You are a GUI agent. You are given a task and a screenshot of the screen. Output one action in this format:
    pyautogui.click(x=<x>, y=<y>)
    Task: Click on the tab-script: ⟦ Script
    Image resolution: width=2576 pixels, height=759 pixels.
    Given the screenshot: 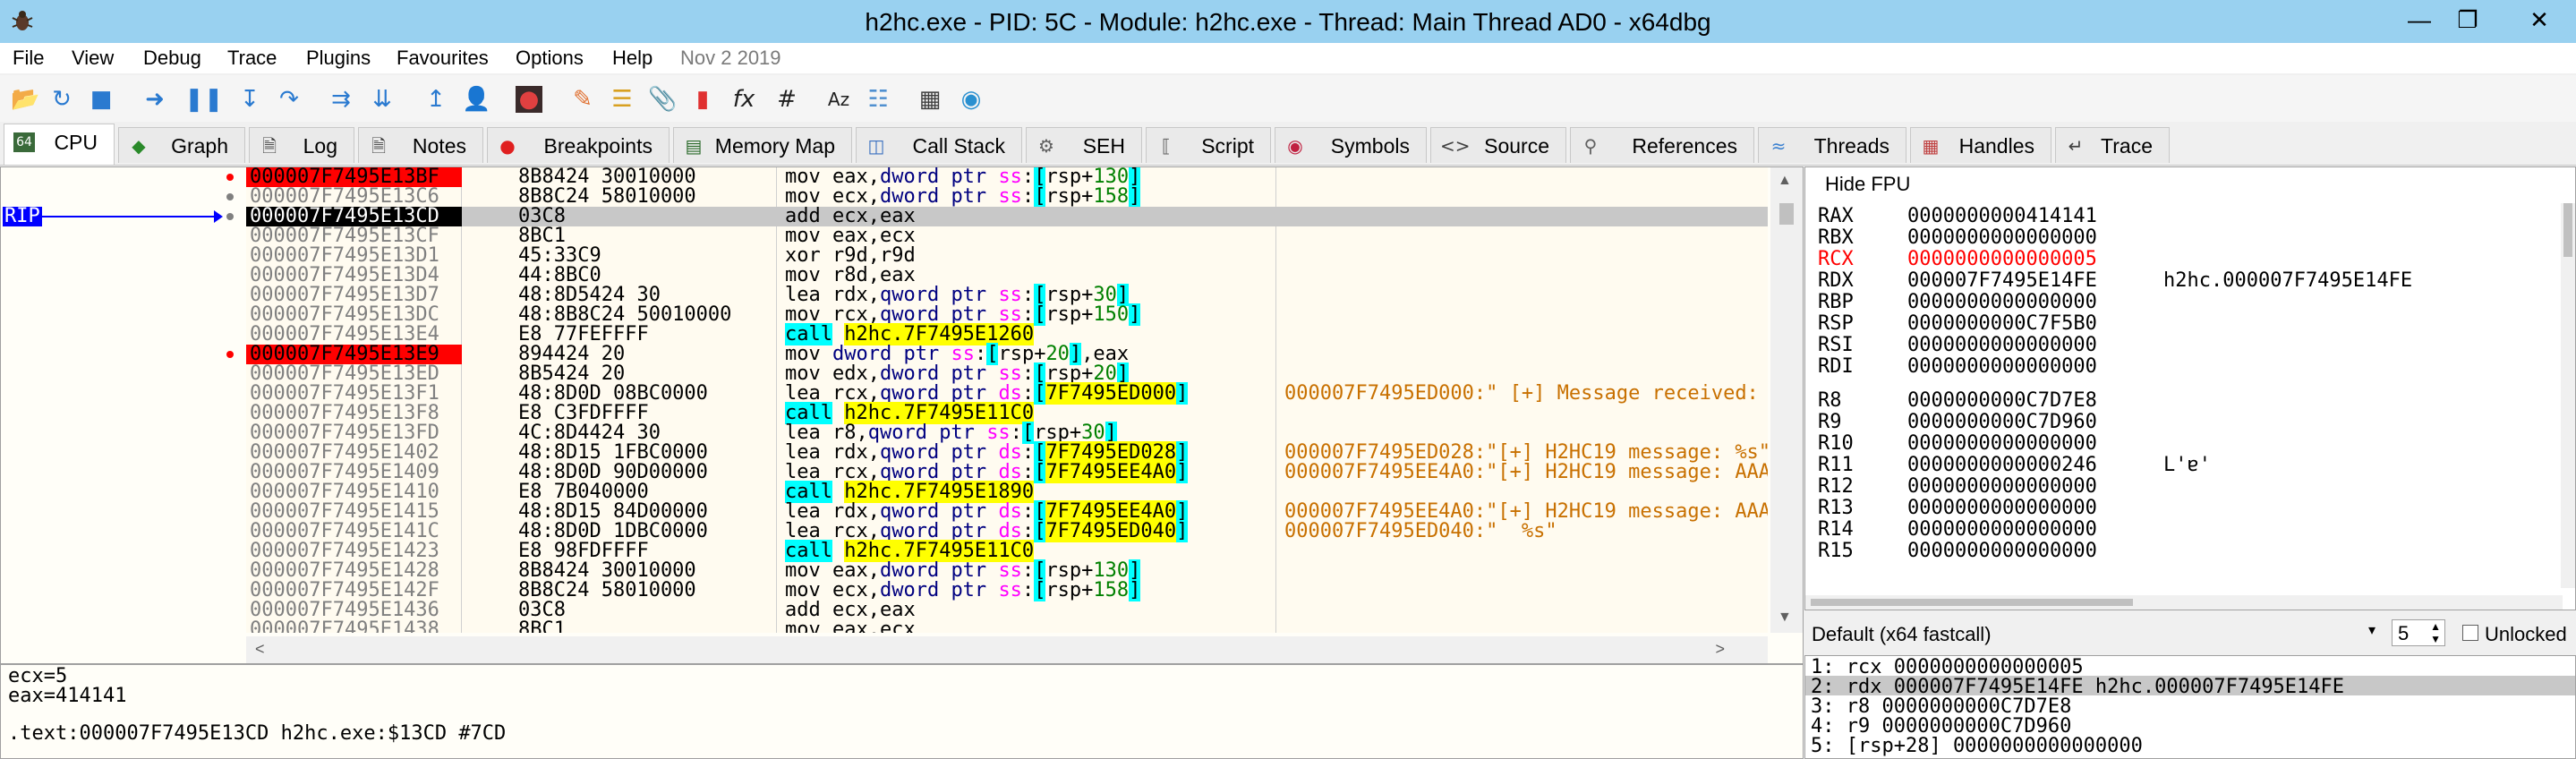 What is the action you would take?
    pyautogui.click(x=1208, y=145)
    